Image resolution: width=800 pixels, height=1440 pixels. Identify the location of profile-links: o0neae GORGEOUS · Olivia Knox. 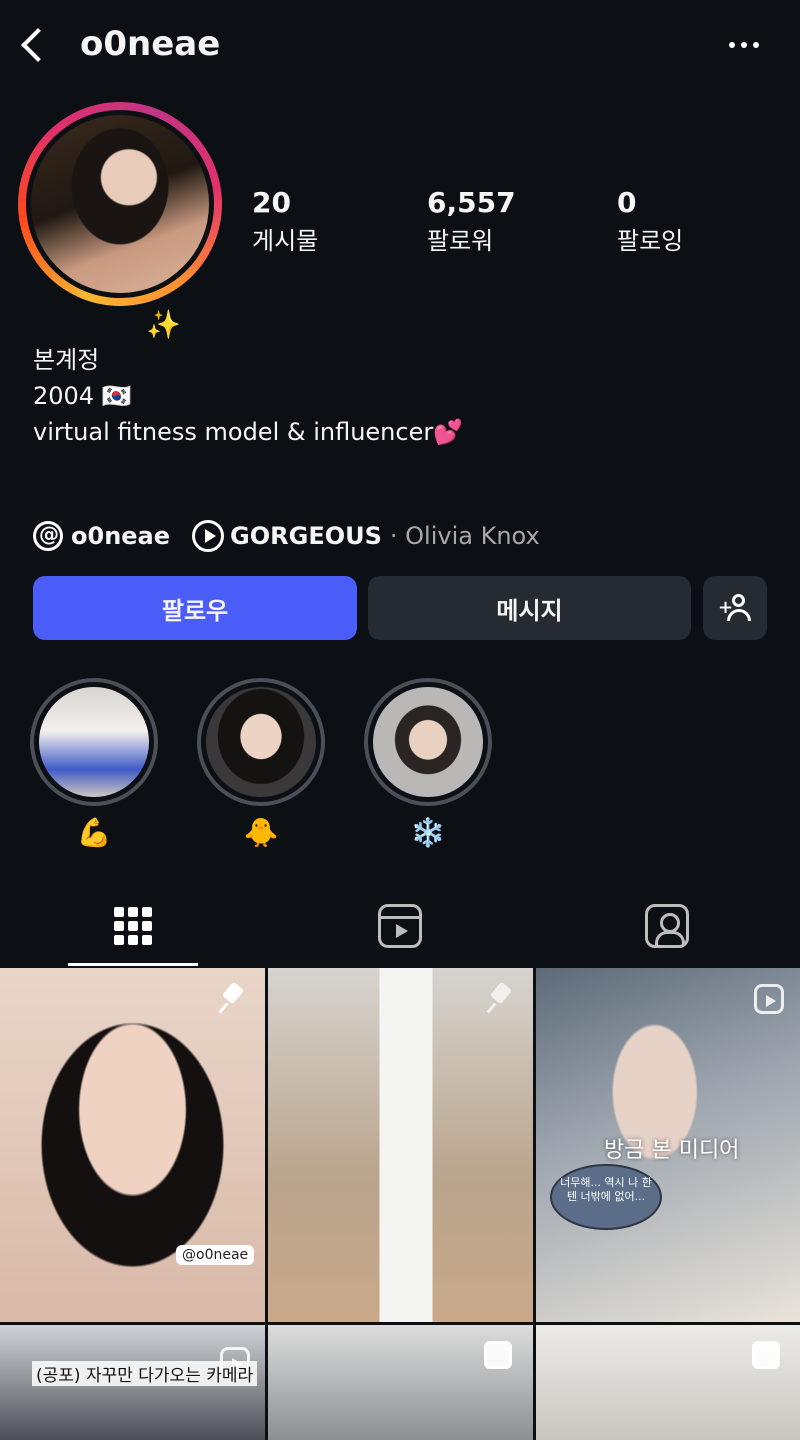
(286, 536).